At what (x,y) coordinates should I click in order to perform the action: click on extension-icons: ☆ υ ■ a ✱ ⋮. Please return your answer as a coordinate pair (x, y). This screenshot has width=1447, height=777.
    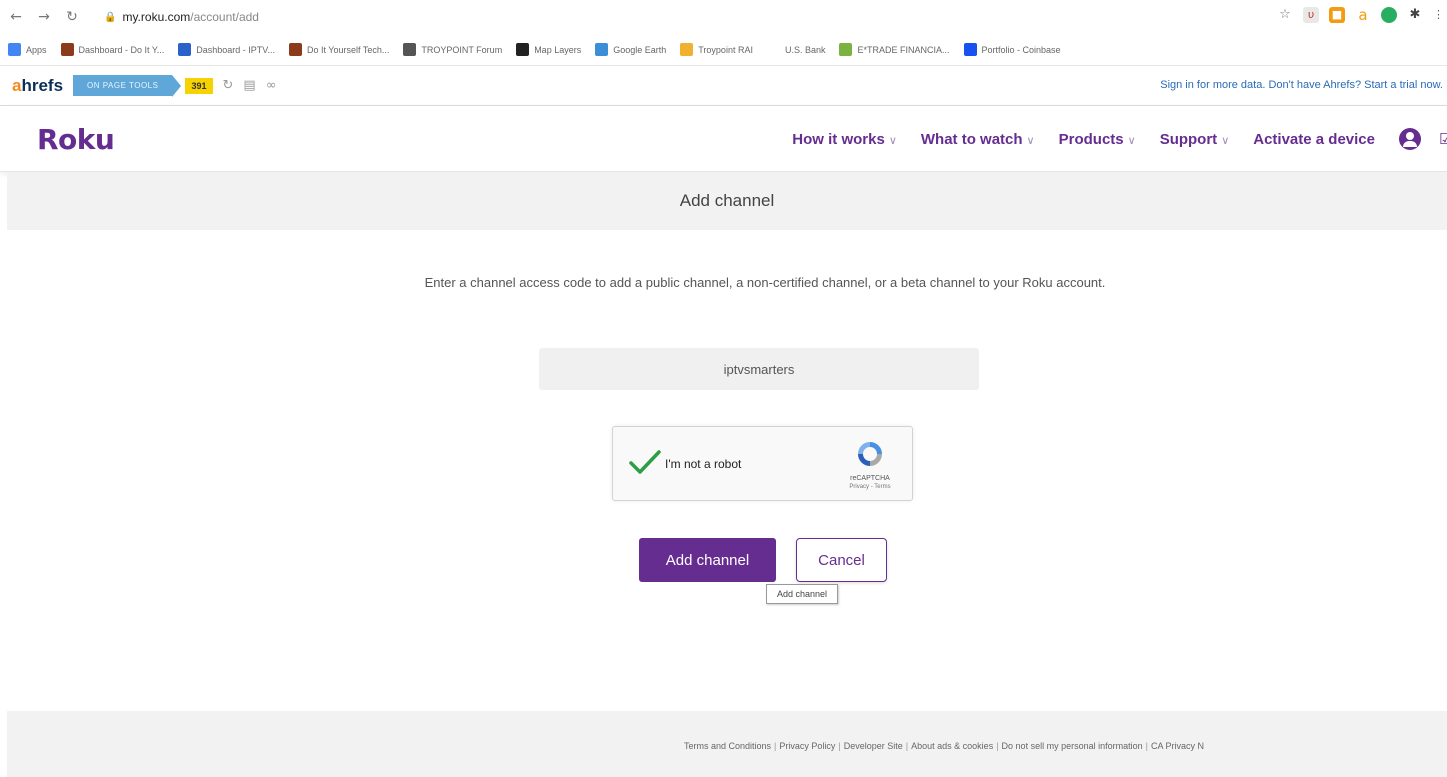
    Looking at the image, I should click on (1360, 15).